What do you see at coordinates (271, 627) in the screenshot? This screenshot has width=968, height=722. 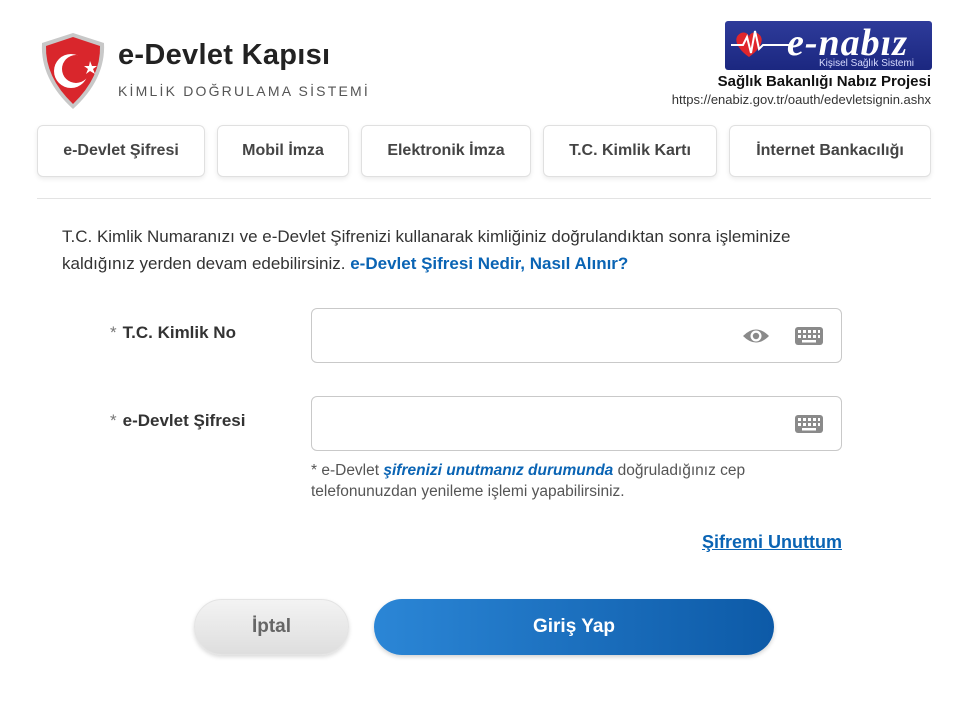 I see `cancel-button: İptal` at bounding box center [271, 627].